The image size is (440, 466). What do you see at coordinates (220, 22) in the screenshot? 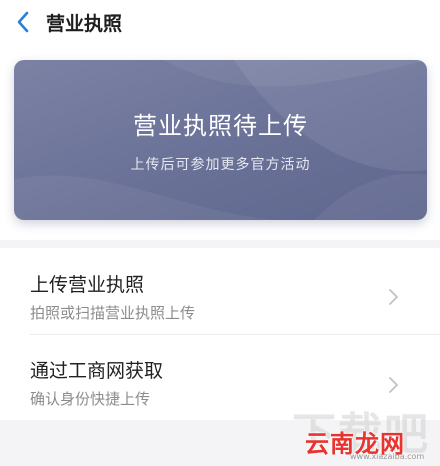
I see `top-bar: 营业执照` at bounding box center [220, 22].